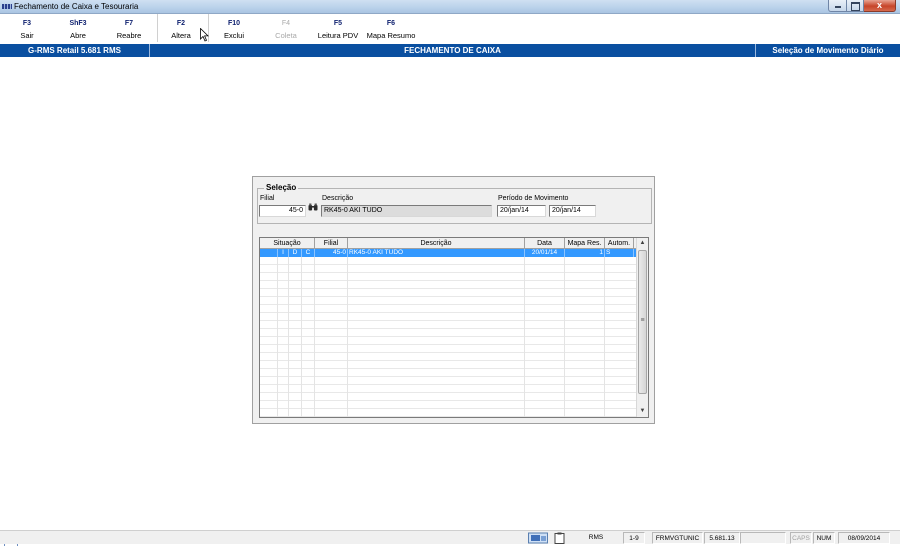 This screenshot has width=900, height=546. I want to click on cell-blank, so click(269, 253).